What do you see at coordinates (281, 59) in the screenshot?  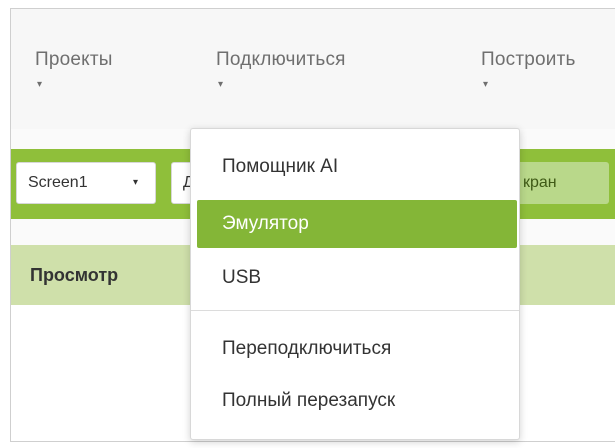 I see `menu-connect-label: Подключиться` at bounding box center [281, 59].